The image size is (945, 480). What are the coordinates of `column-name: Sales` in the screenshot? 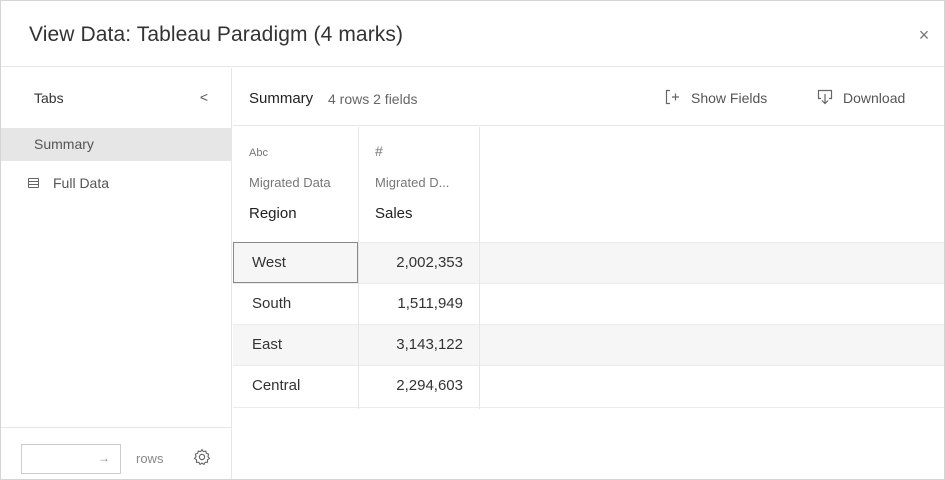 It's located at (394, 213).